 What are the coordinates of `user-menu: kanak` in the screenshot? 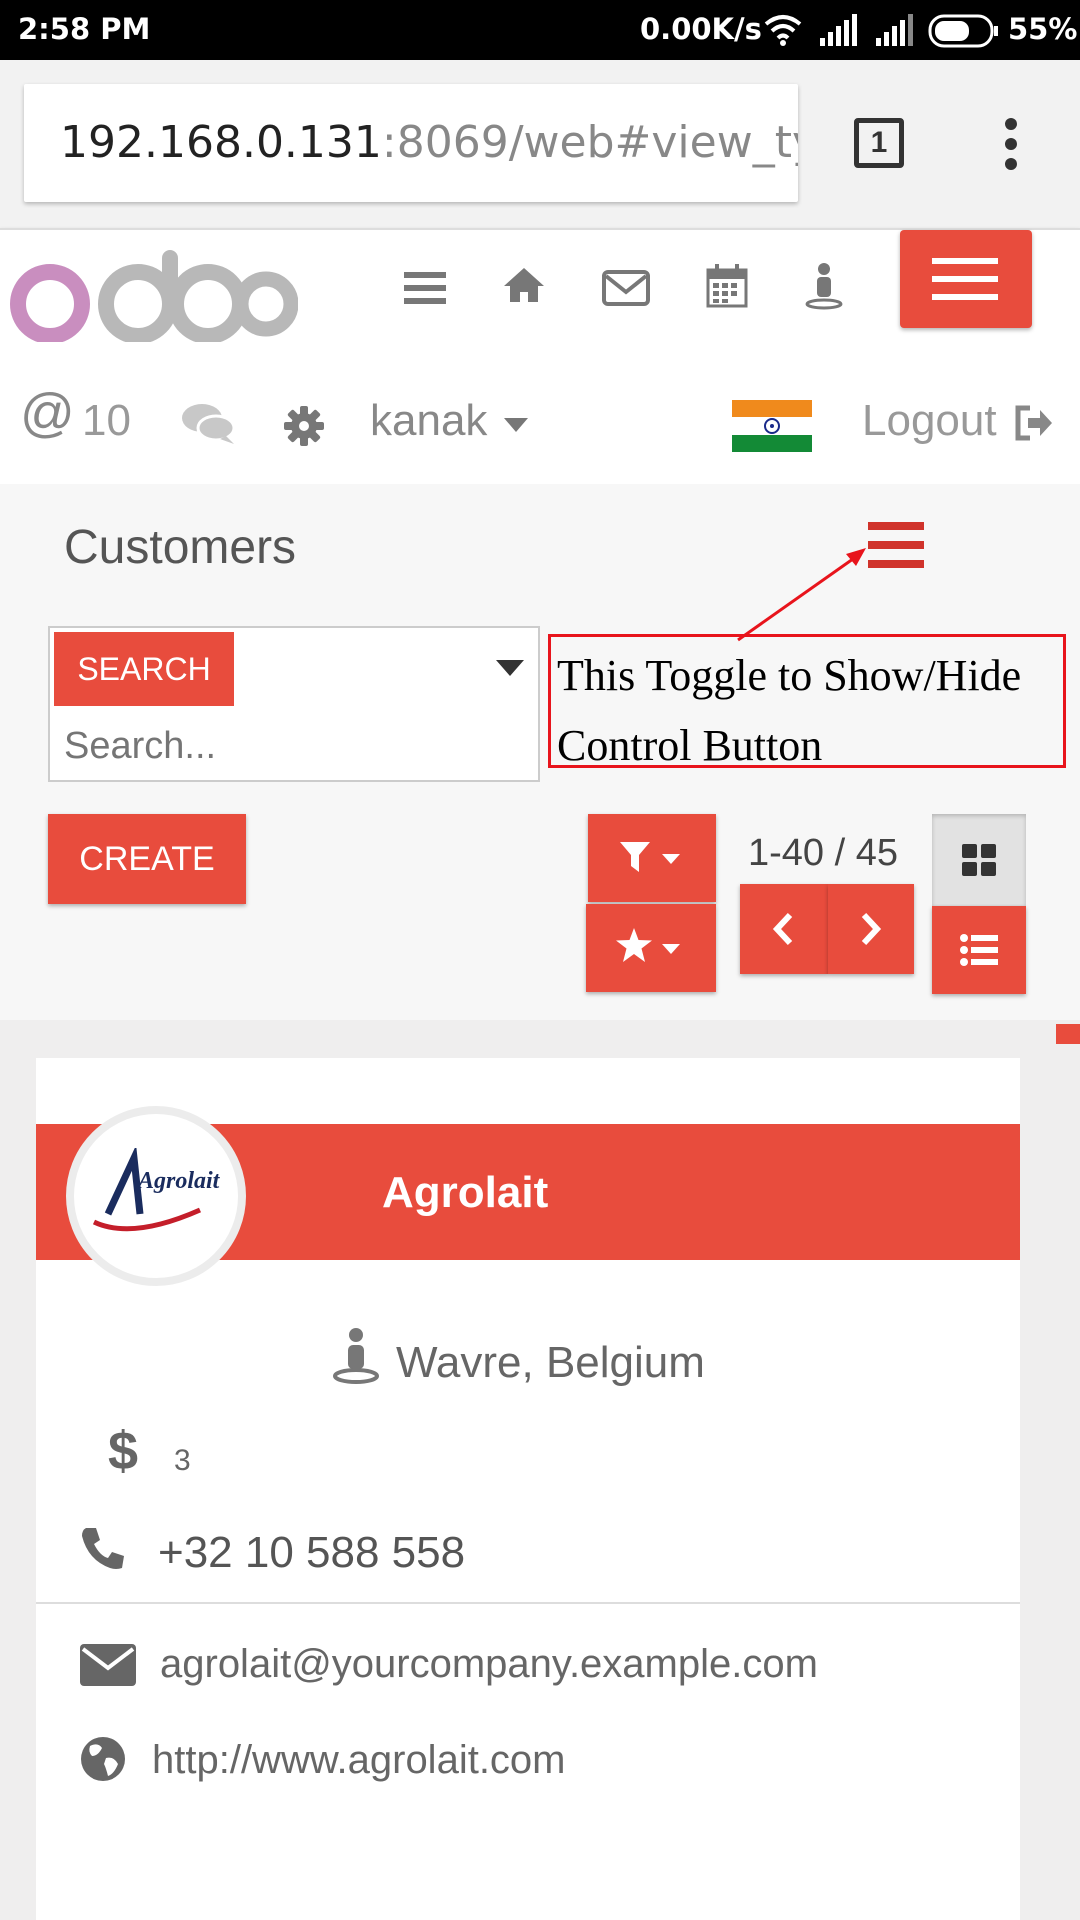 It's located at (428, 421).